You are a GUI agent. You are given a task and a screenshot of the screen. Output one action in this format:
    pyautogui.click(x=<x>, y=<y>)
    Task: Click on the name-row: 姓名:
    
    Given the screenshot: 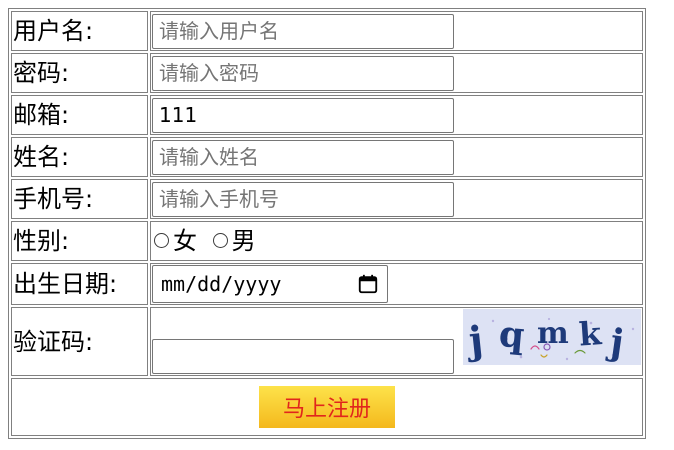 What is the action you would take?
    pyautogui.click(x=327, y=157)
    